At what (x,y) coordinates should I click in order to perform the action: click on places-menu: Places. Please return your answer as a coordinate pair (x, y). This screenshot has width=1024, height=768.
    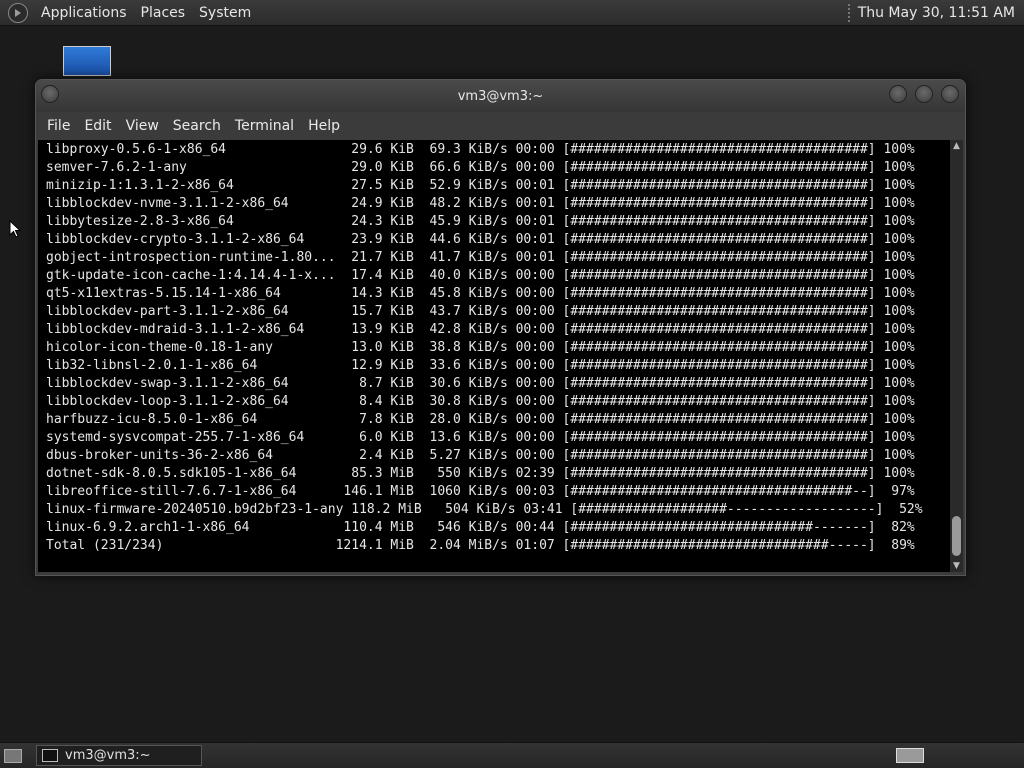
    Looking at the image, I should click on (163, 13).